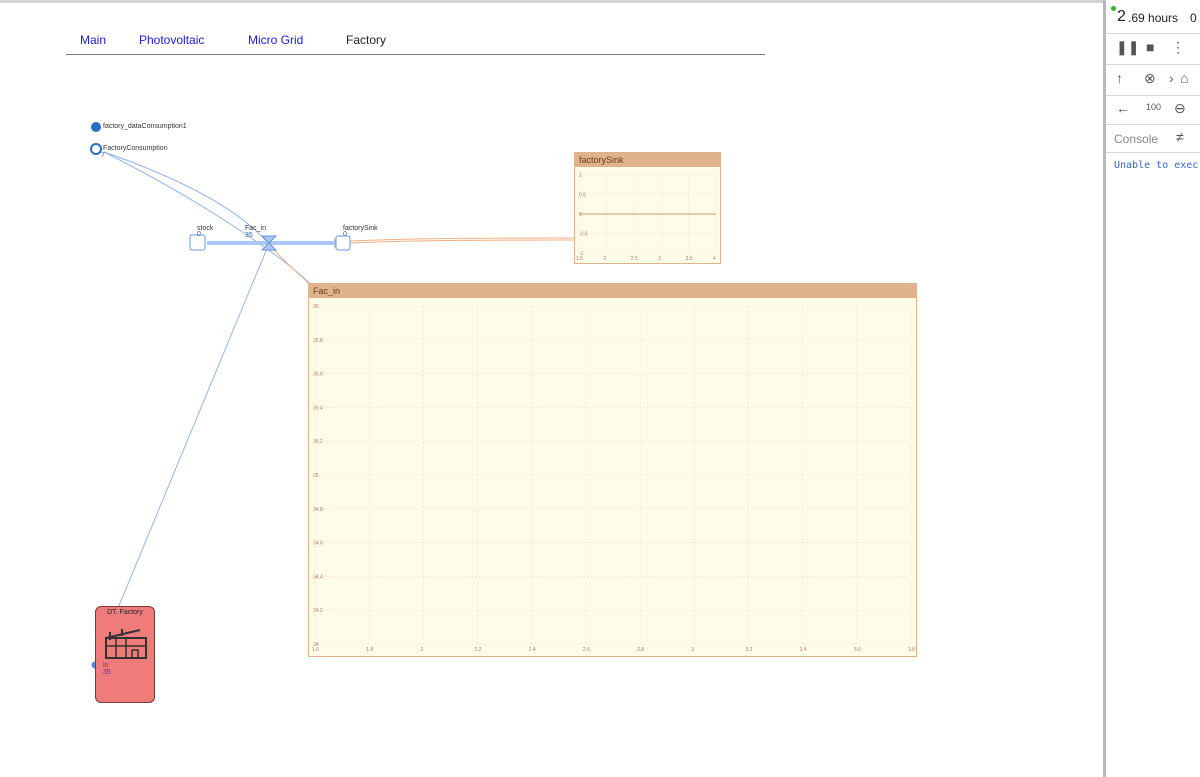 Image resolution: width=1200 pixels, height=777 pixels. I want to click on chevron-right-icon: ›, so click(1171, 78).